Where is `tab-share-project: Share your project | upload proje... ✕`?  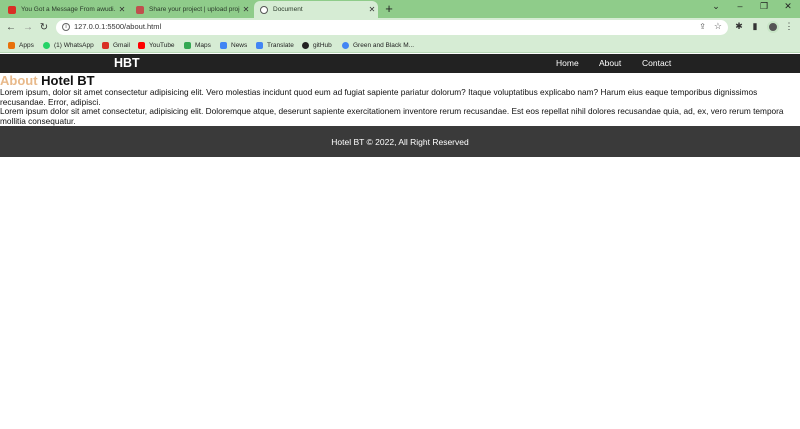 tab-share-project: Share your project | upload proje... ✕ is located at coordinates (191, 9).